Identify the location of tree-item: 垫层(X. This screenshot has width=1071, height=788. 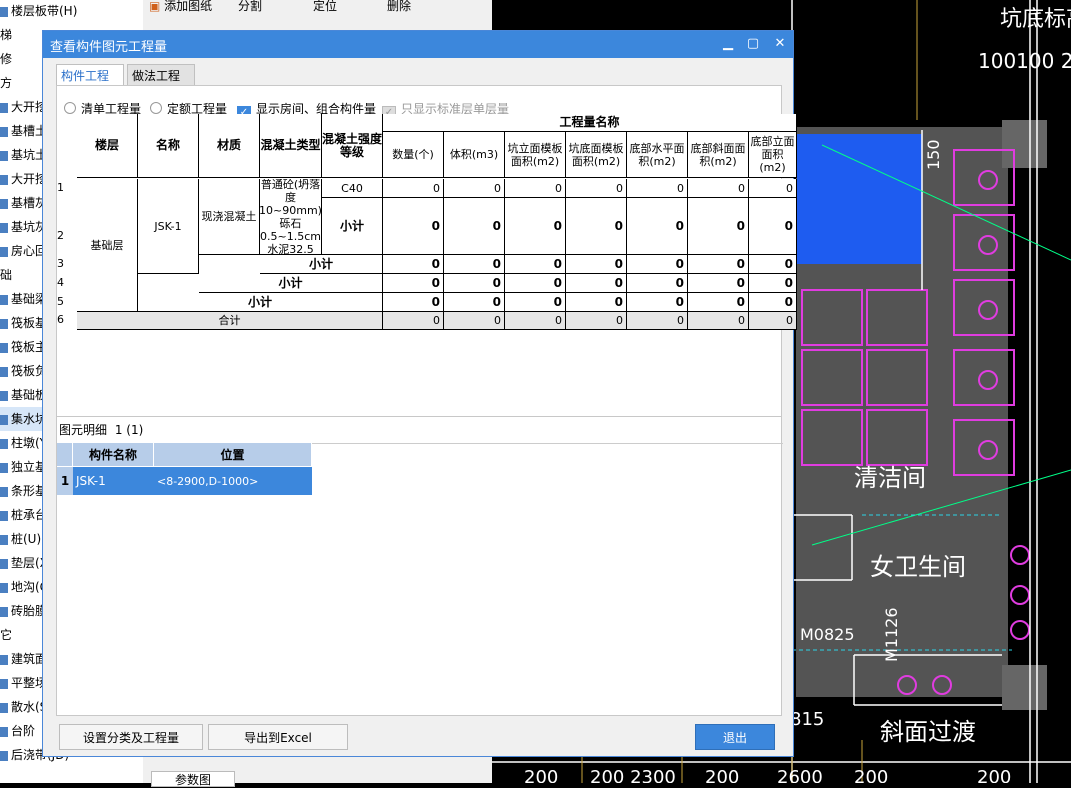
(24, 563).